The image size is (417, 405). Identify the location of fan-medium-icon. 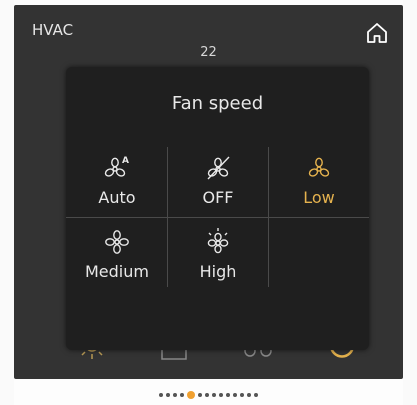
(117, 242).